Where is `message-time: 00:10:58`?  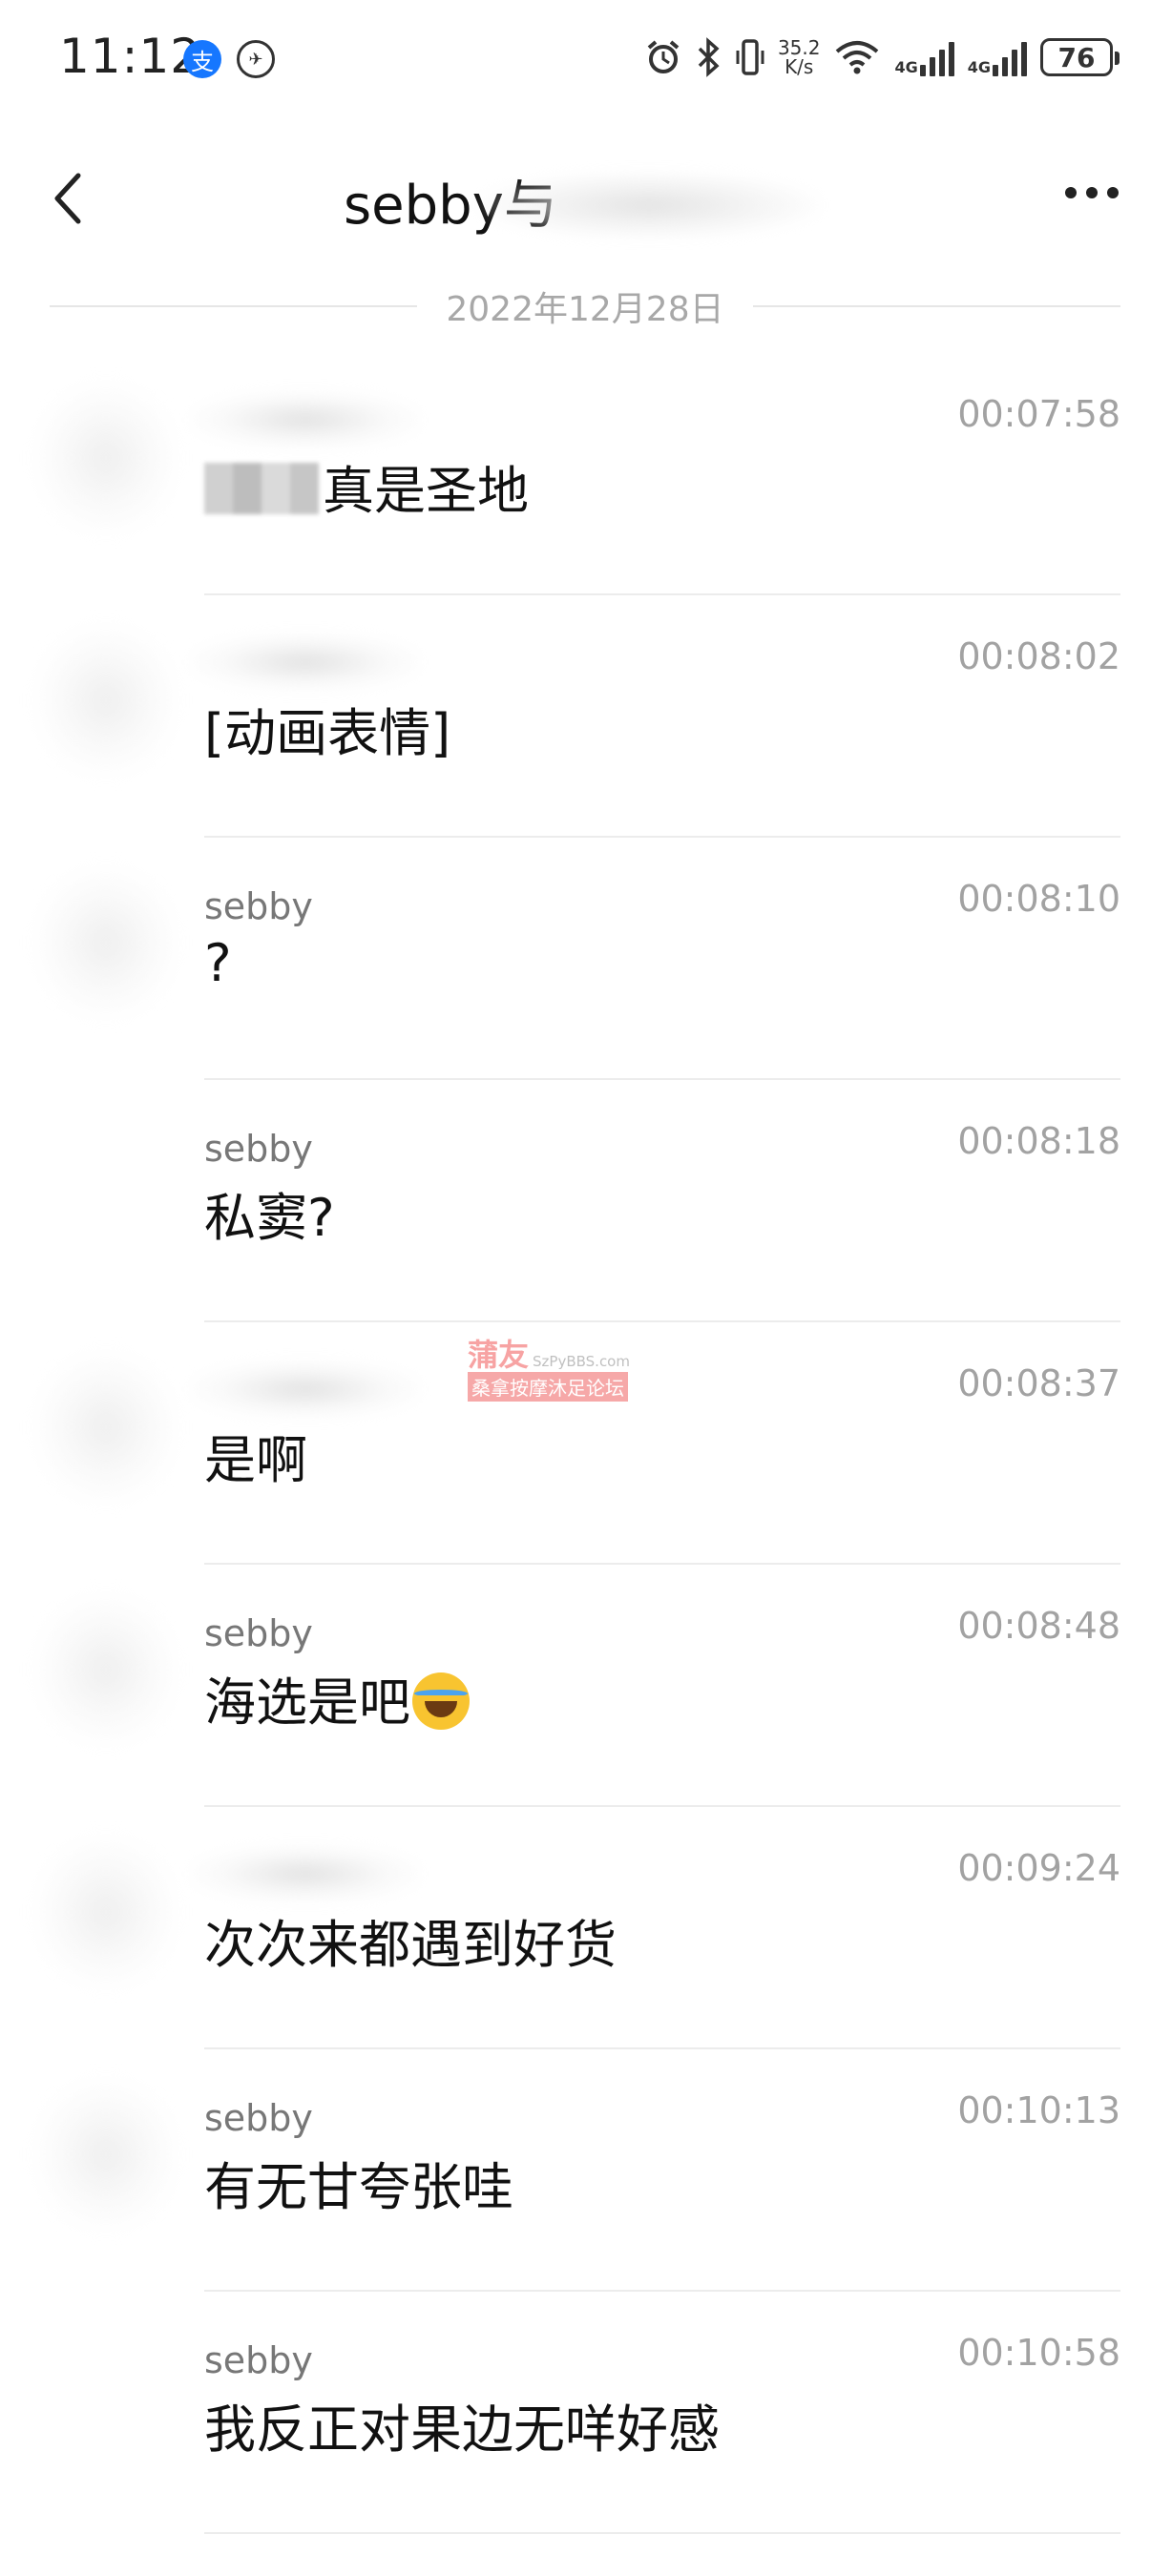 message-time: 00:10:58 is located at coordinates (1038, 2353).